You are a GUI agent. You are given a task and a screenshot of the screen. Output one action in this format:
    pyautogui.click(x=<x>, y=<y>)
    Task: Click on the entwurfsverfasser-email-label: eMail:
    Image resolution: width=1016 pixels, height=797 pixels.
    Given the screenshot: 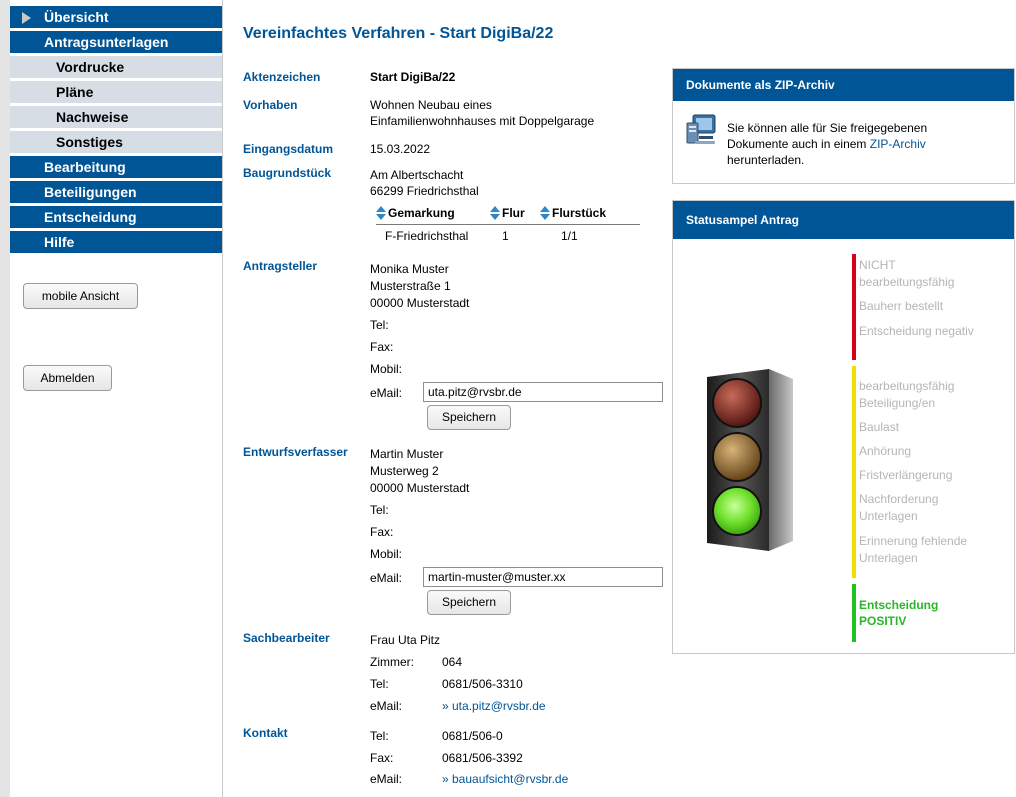 What is the action you would take?
    pyautogui.click(x=386, y=578)
    